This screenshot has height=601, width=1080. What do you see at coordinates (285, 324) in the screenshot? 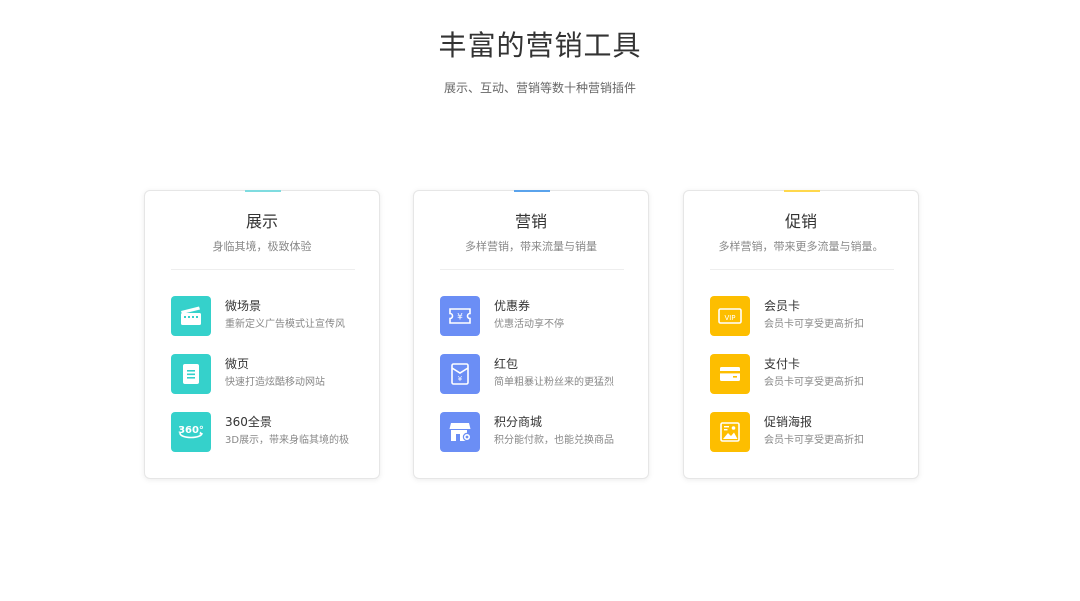
I see `feature-description: 重新定义广告模式让宣传风` at bounding box center [285, 324].